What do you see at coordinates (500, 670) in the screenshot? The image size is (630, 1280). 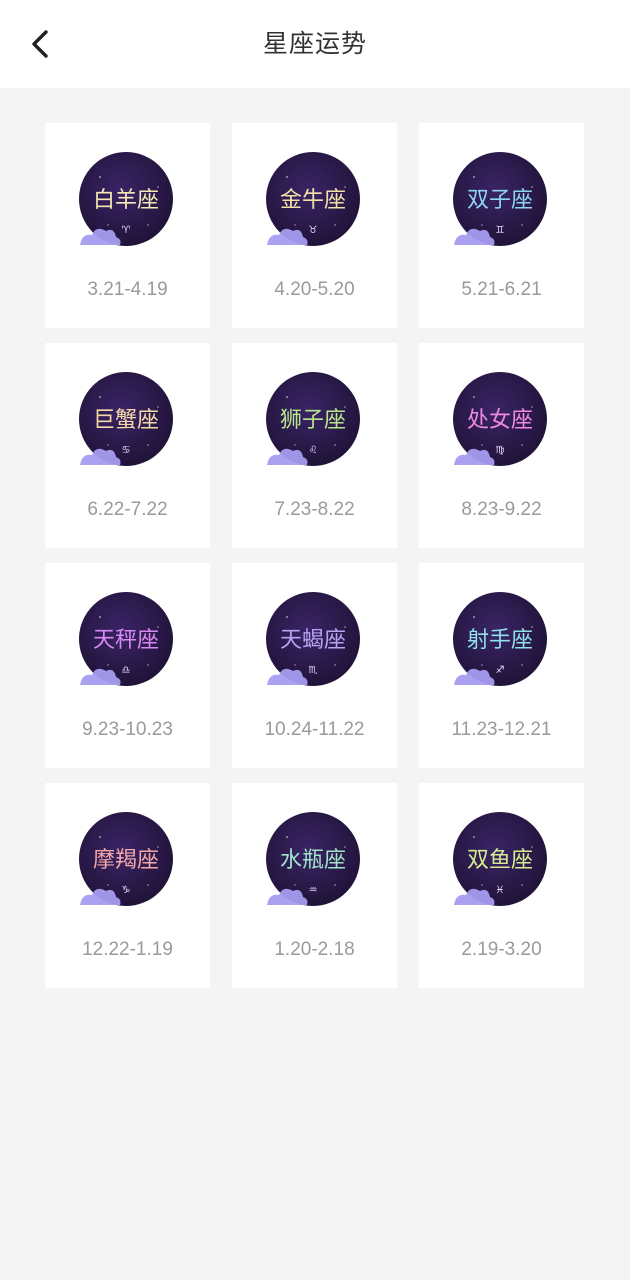 I see `zodiac-symbol: ♐` at bounding box center [500, 670].